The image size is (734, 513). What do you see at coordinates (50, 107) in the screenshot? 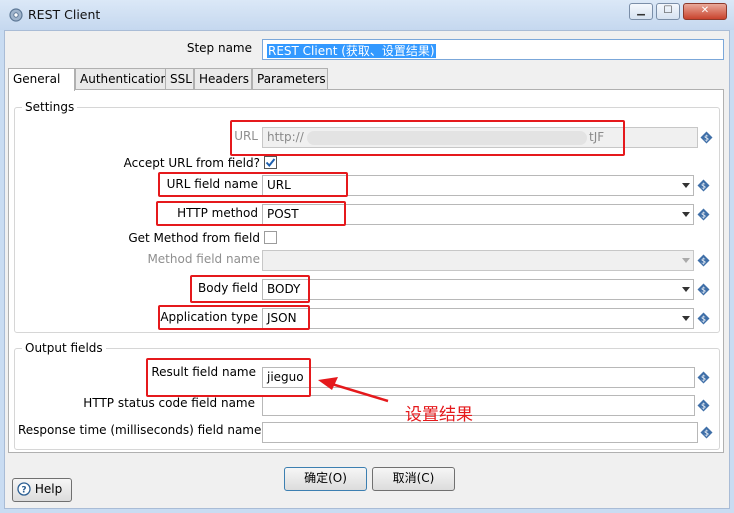
I see `settings-group-title: Settings` at bounding box center [50, 107].